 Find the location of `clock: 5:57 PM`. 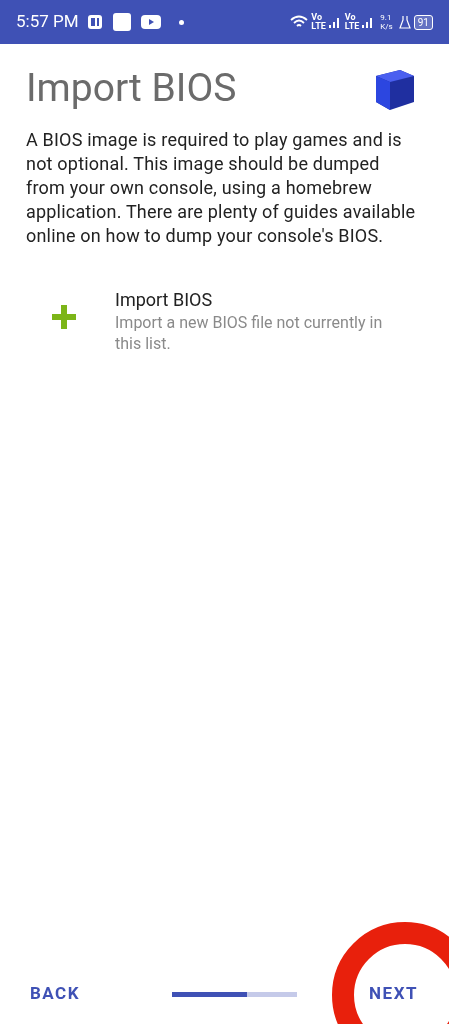

clock: 5:57 PM is located at coordinates (47, 22).